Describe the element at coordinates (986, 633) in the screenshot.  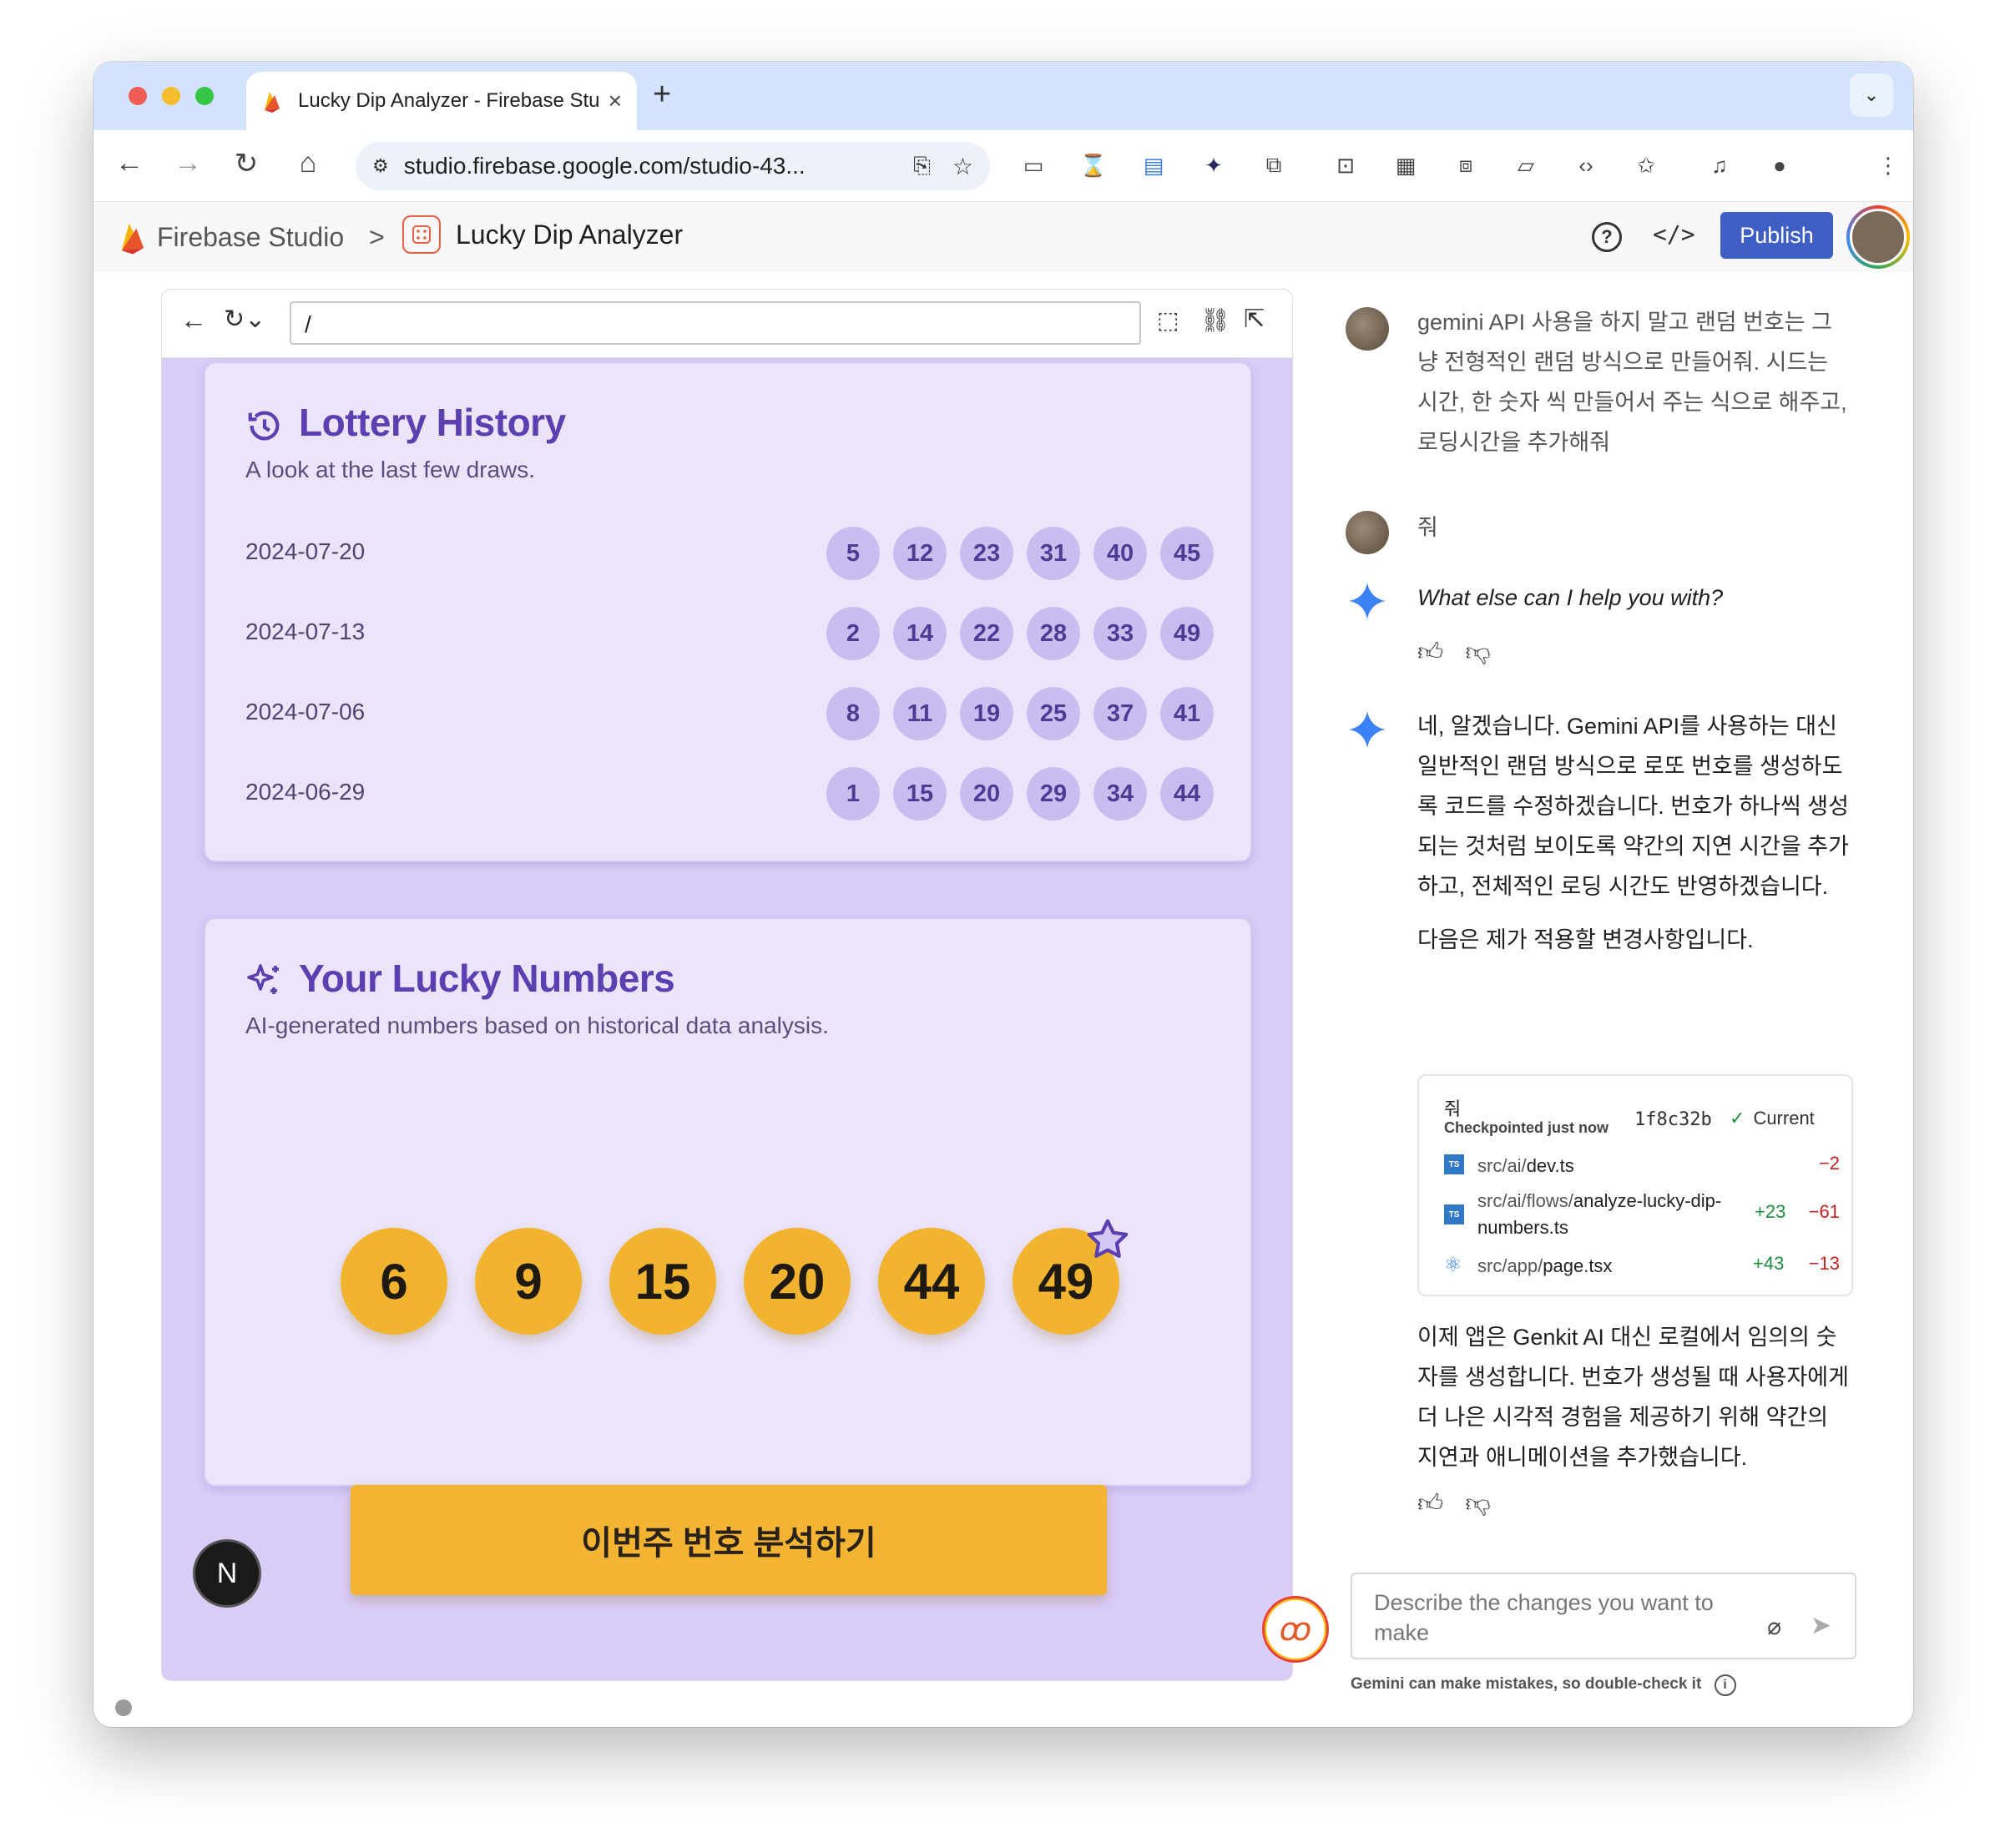
I see `history-ball: 22` at that location.